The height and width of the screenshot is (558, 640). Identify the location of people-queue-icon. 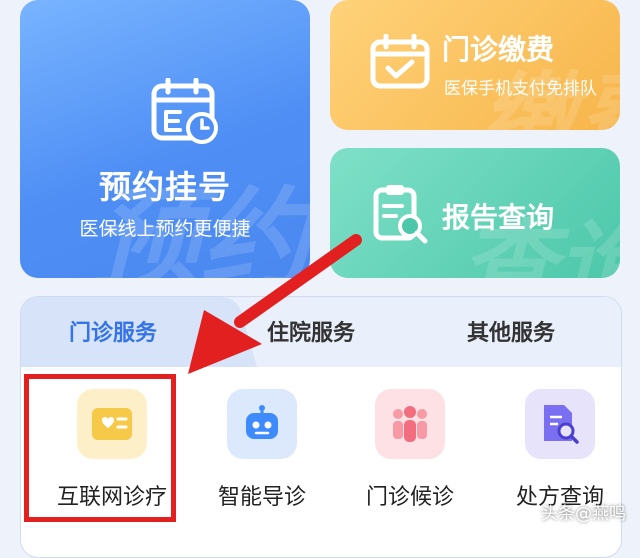
(410, 424).